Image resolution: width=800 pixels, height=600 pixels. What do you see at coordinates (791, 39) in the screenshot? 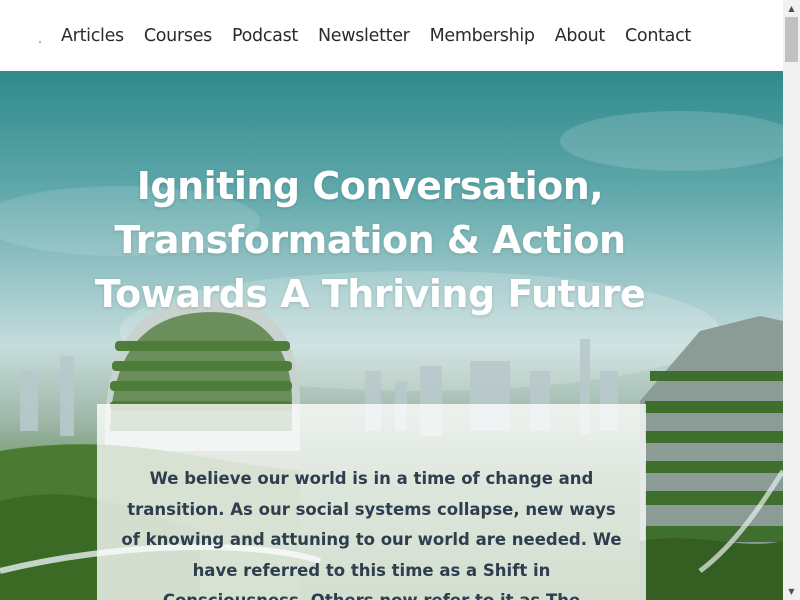
I see `scroll-thumb` at bounding box center [791, 39].